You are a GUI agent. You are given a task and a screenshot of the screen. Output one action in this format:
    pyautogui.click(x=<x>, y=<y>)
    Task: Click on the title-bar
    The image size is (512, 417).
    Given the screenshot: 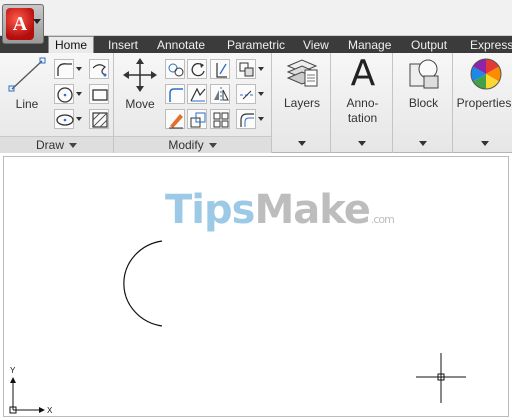 What is the action you would take?
    pyautogui.click(x=256, y=18)
    